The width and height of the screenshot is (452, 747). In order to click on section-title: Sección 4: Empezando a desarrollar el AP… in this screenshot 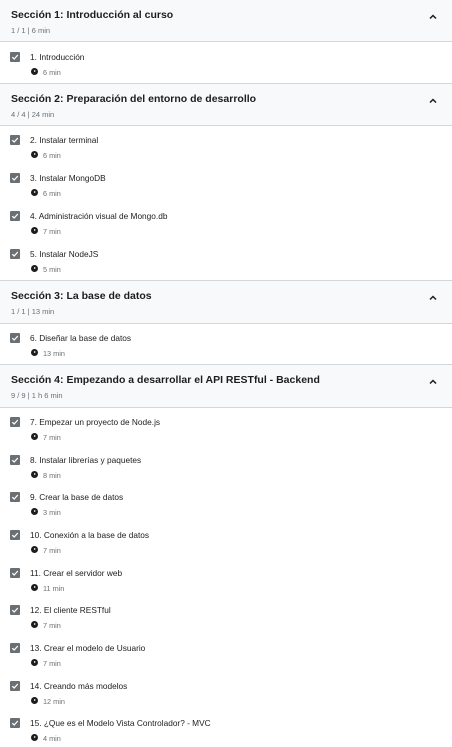, I will do `click(165, 380)`.